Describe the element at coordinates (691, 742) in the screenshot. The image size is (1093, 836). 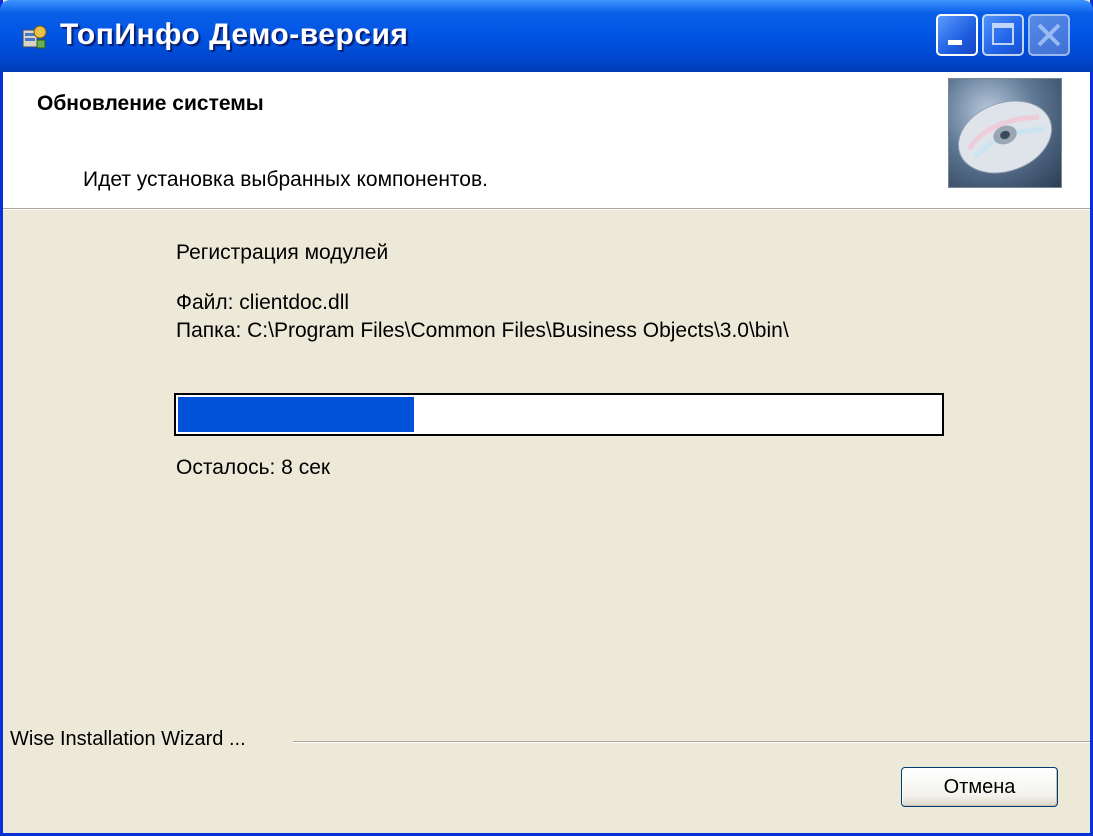
I see `footer-separator` at that location.